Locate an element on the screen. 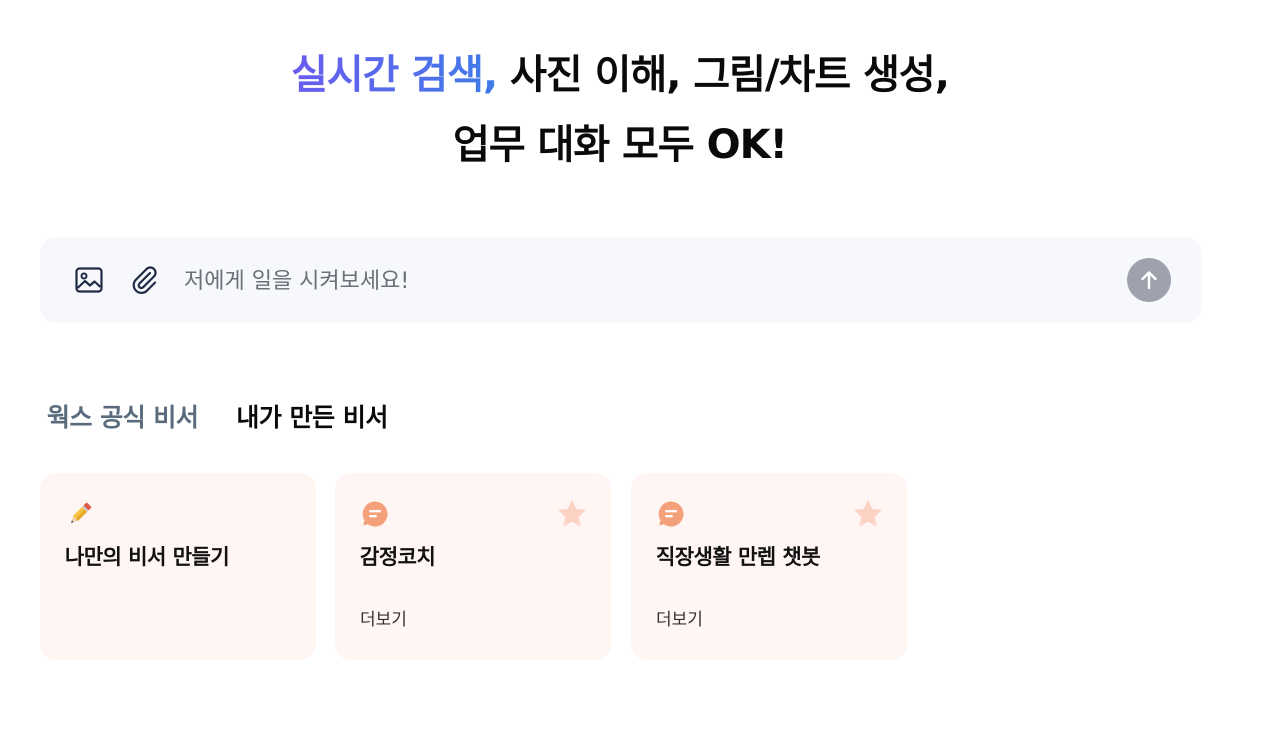 Image resolution: width=1280 pixels, height=754 pixels. prompt-composer is located at coordinates (621, 280).